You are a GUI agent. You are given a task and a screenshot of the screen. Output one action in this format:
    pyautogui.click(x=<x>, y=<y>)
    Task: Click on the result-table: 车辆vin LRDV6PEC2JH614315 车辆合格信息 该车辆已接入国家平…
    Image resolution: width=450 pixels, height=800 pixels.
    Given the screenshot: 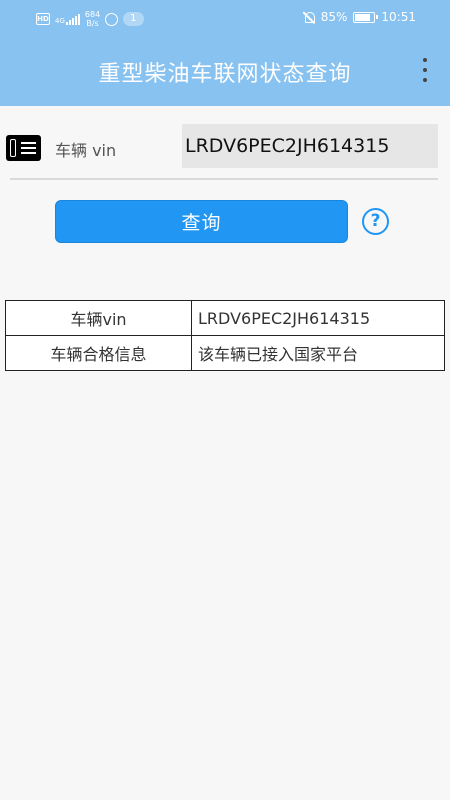 What is the action you would take?
    pyautogui.click(x=225, y=335)
    